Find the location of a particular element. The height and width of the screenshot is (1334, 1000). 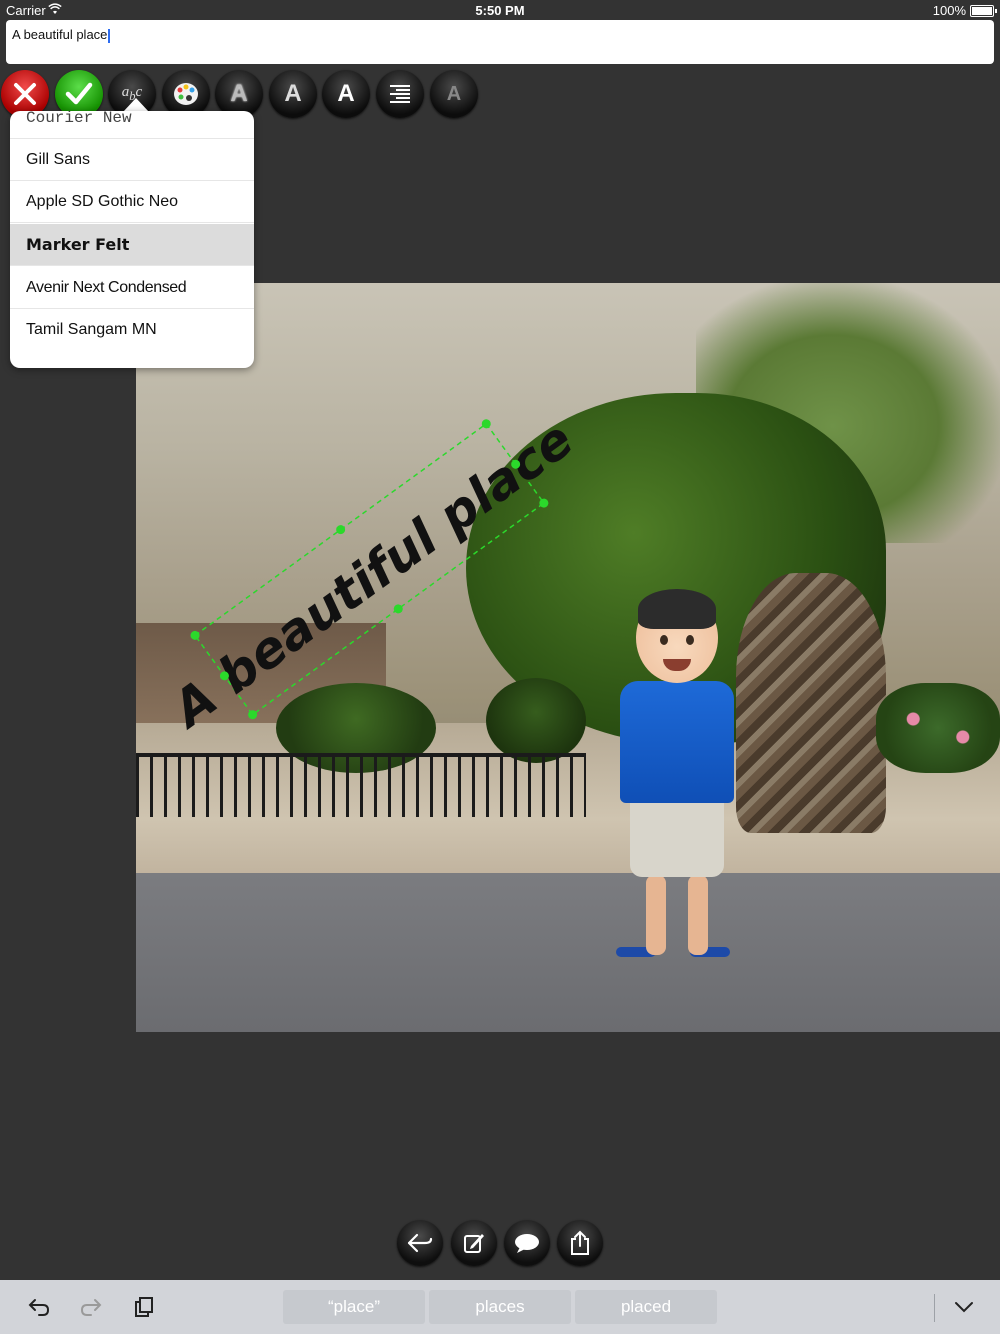

status-bar: Carrier 5:50 PM 100% is located at coordinates (500, 10).